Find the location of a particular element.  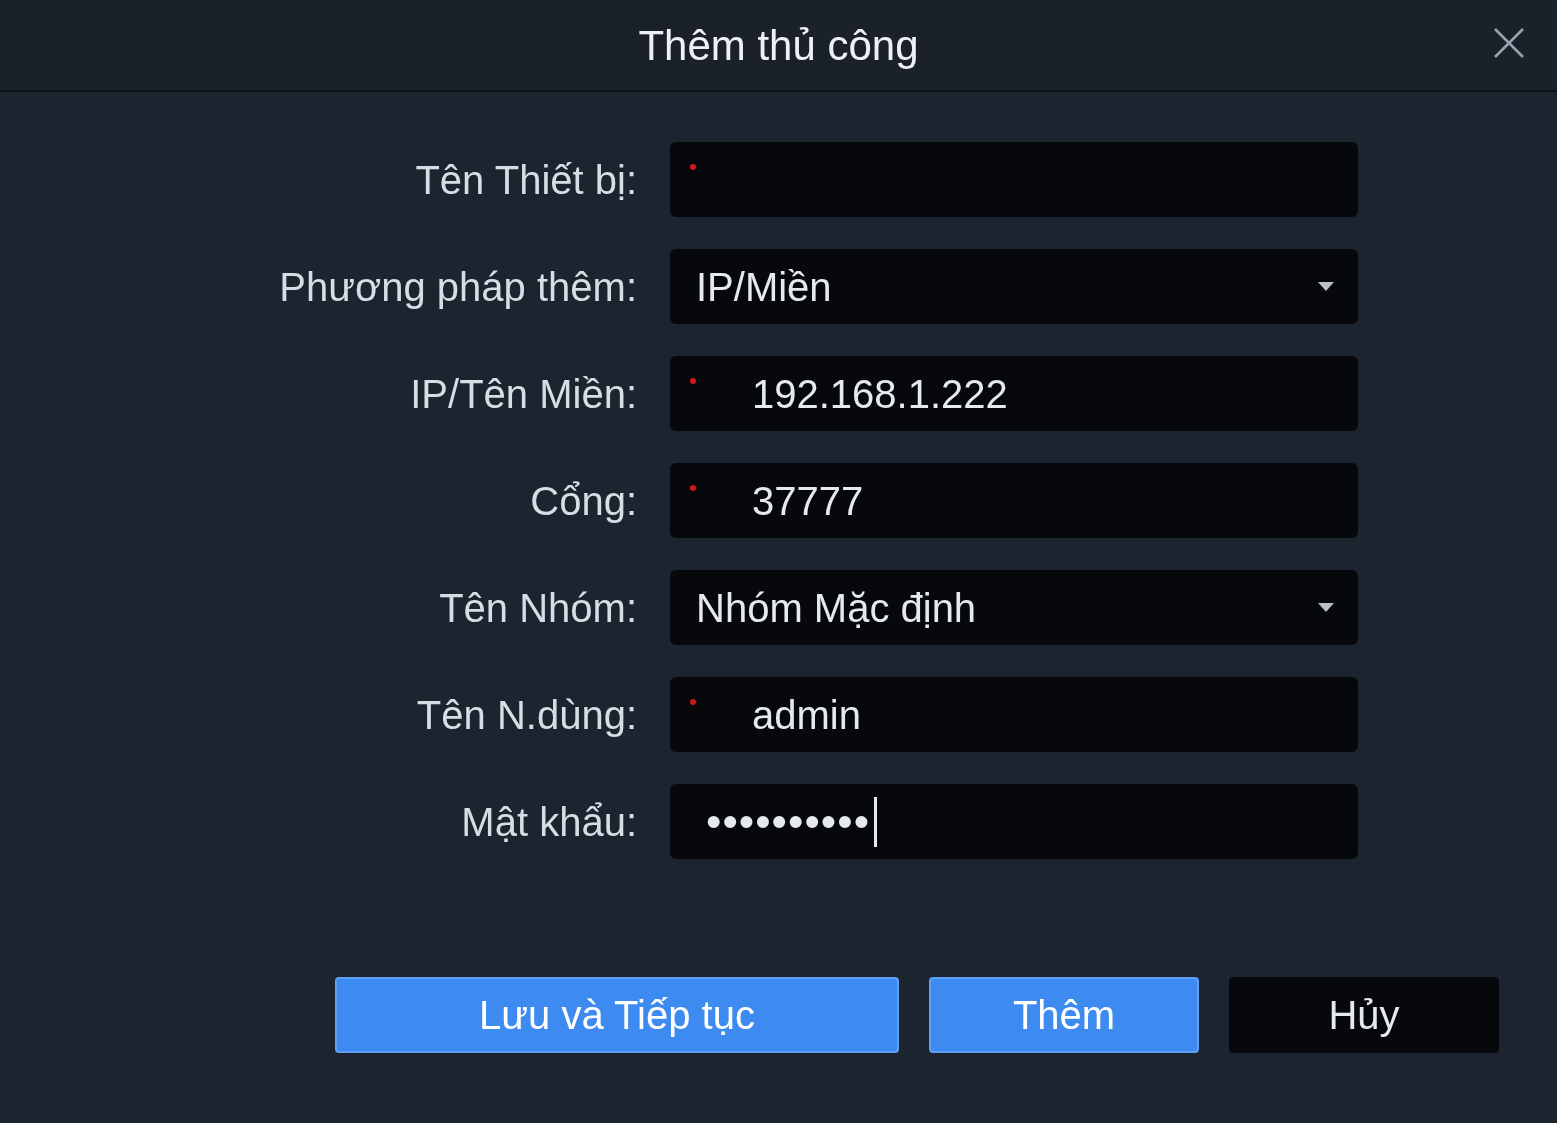

dropdown-field: IP/Miền is located at coordinates (1014, 286).